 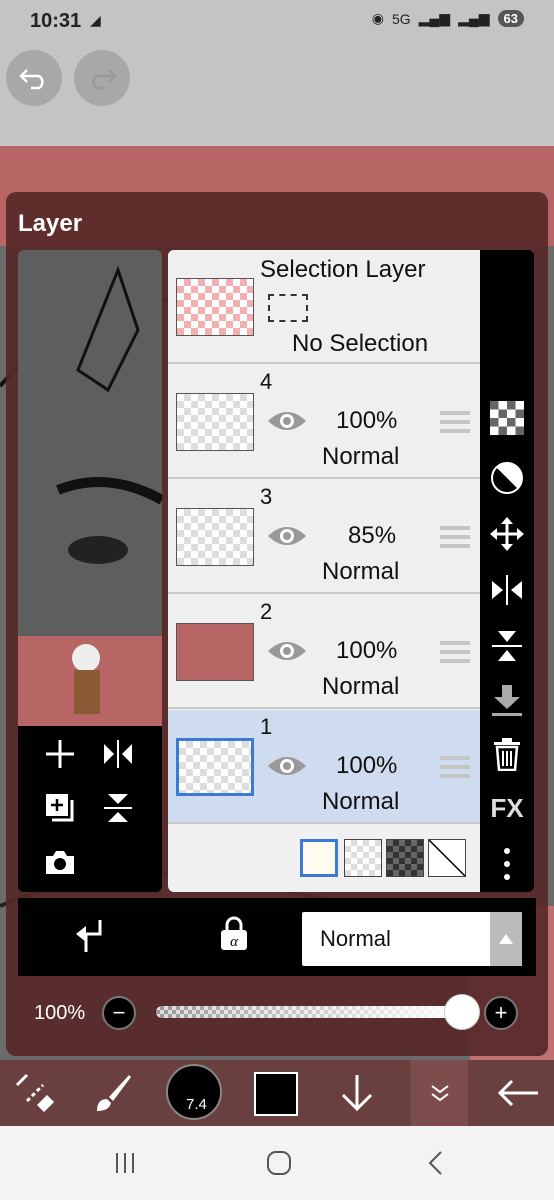 I want to click on brush-size-button: 7.4, so click(x=194, y=1092).